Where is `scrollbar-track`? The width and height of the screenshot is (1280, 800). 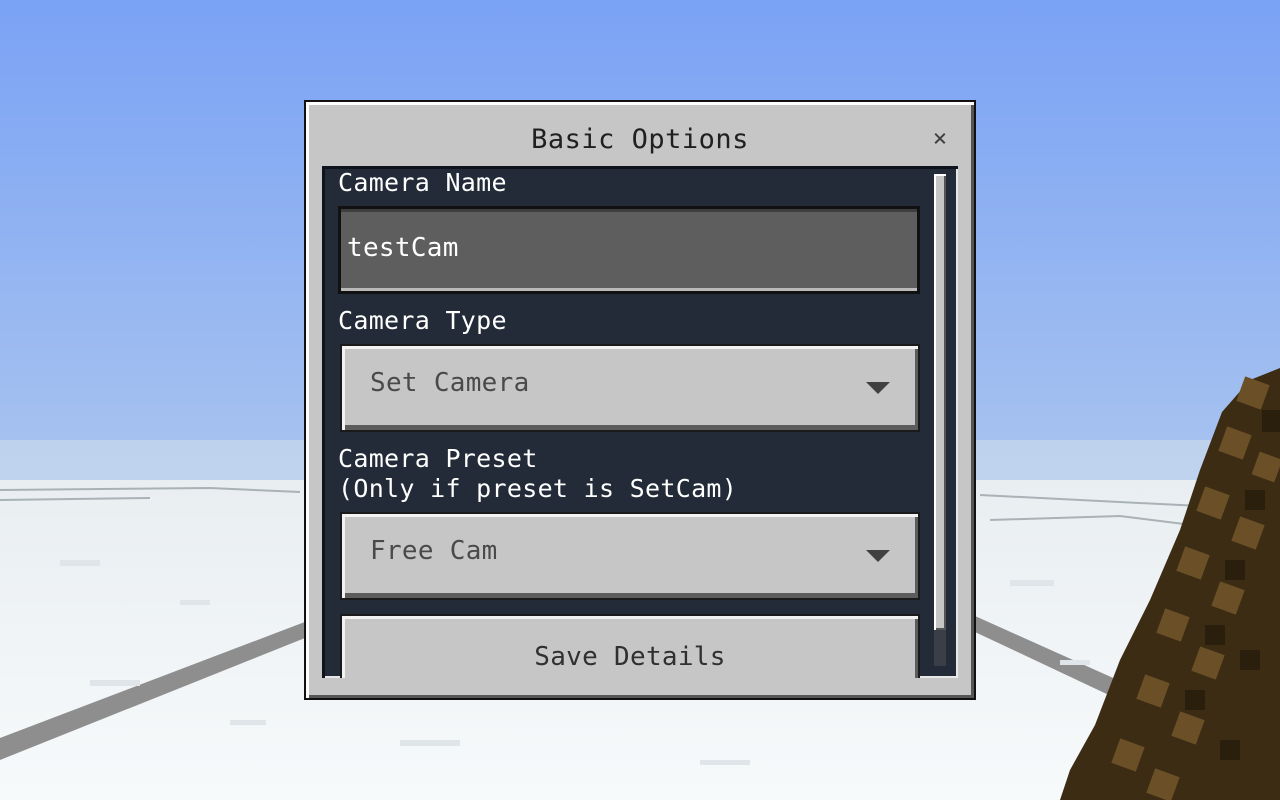 scrollbar-track is located at coordinates (940, 420).